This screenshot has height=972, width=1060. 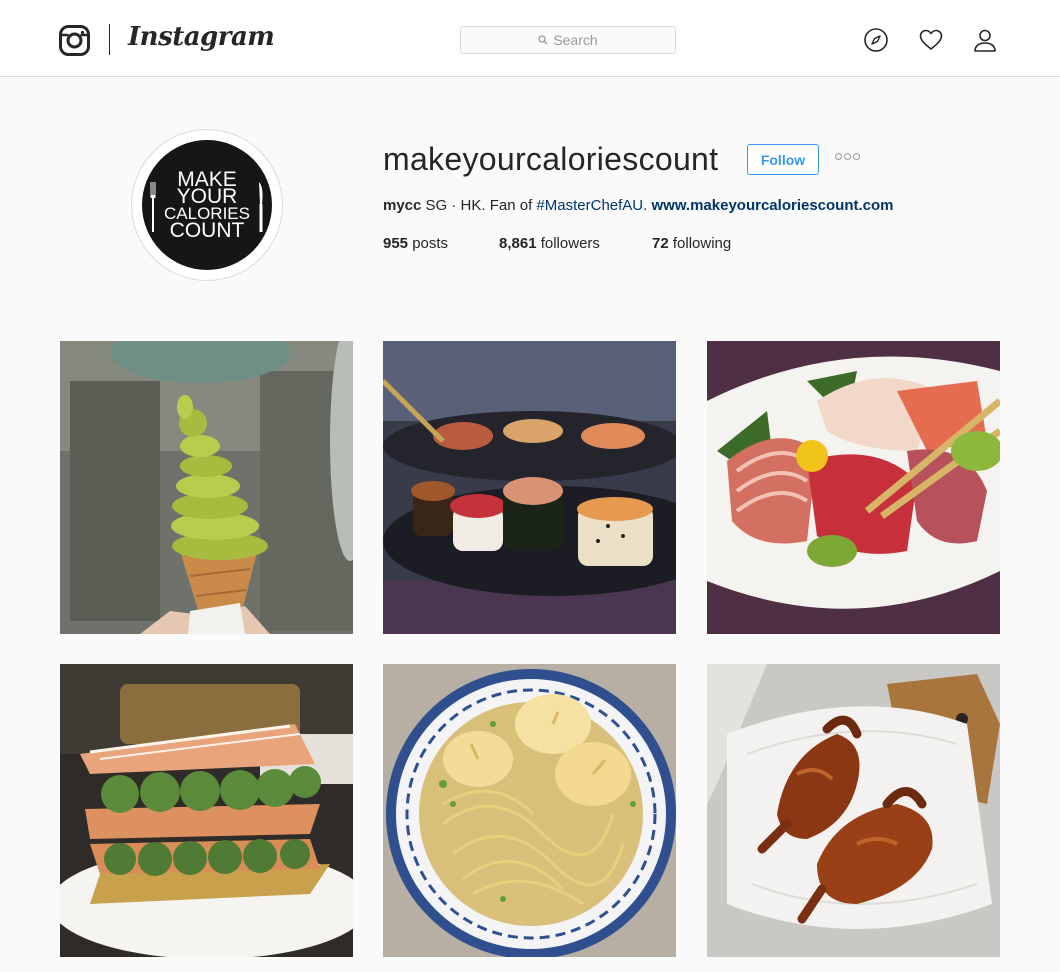 I want to click on bio-text: SG · HK. Fan of, so click(x=479, y=205).